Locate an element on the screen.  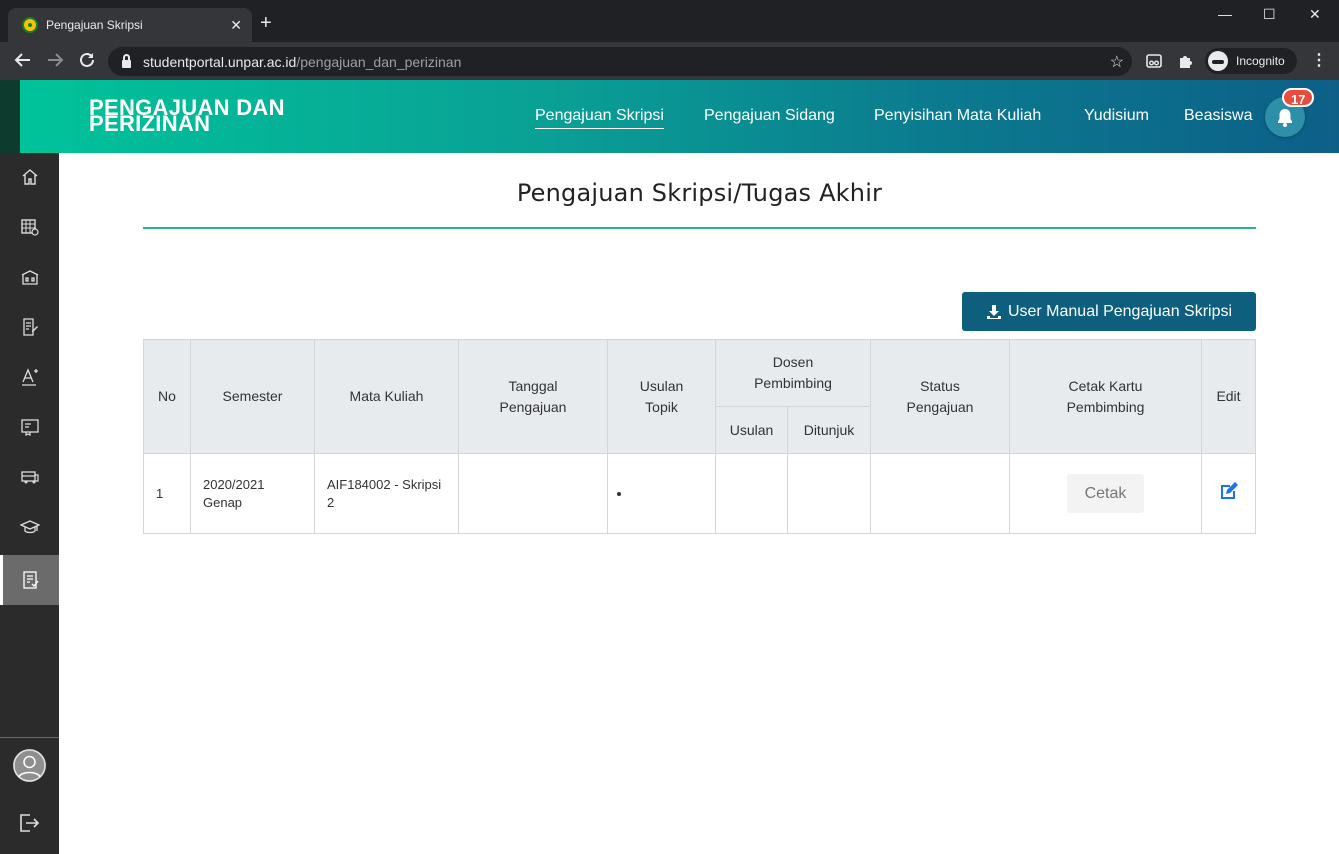
sidebar-item-schedule is located at coordinates (29, 227).